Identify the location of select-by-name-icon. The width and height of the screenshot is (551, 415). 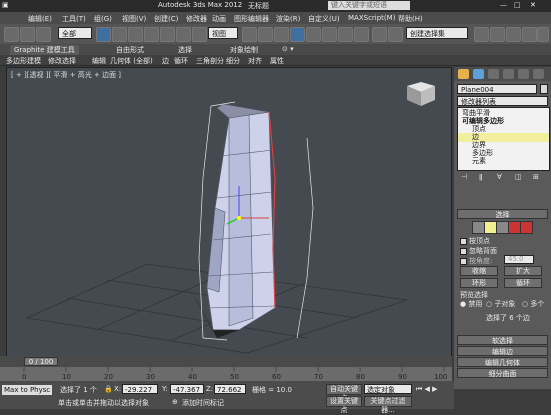
(119, 34).